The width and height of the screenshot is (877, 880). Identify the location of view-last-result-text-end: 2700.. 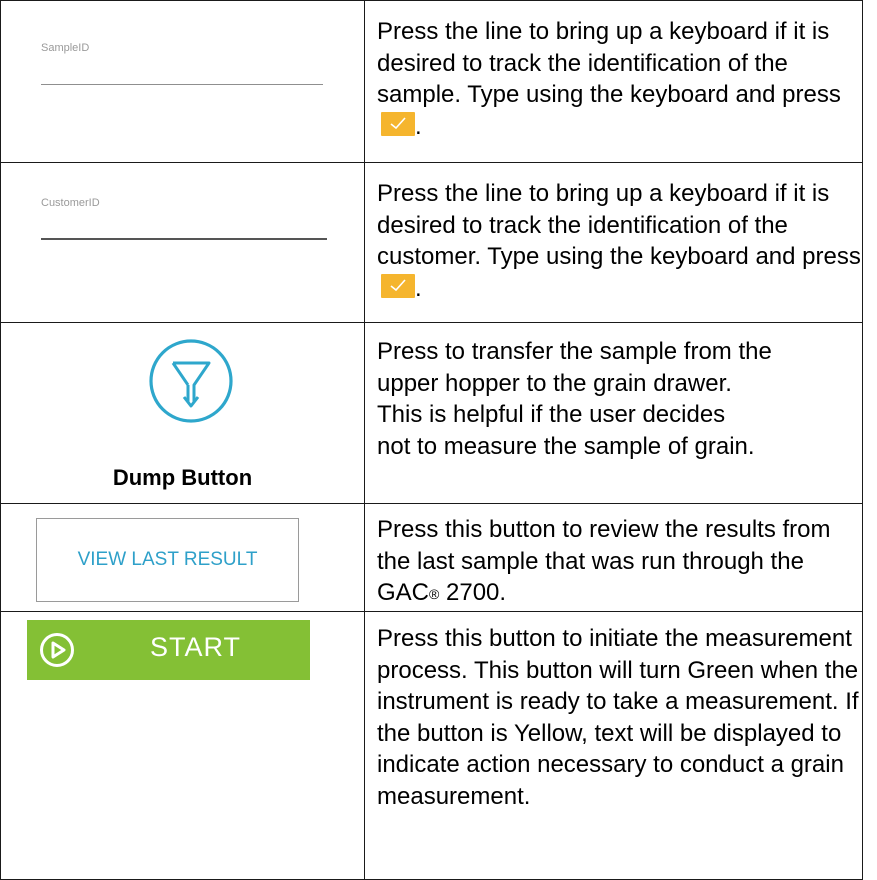
(473, 592).